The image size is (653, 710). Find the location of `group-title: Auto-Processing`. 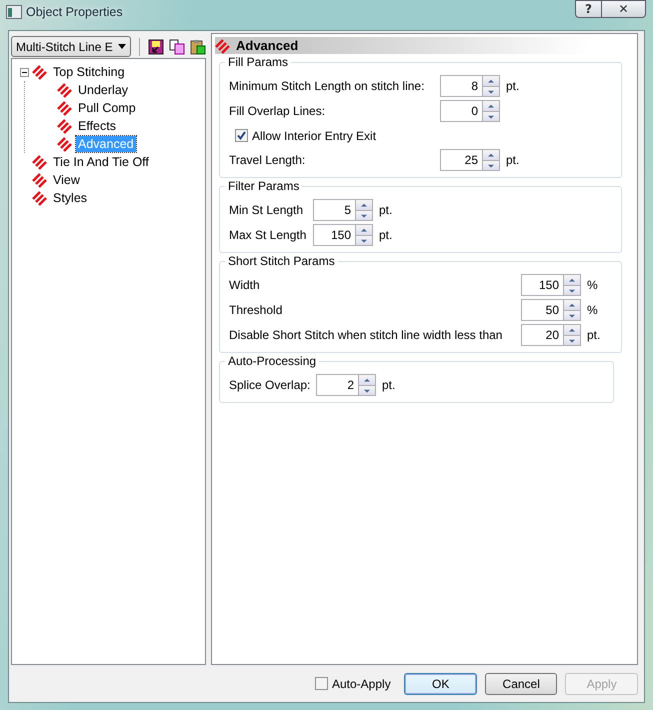

group-title: Auto-Processing is located at coordinates (272, 361).